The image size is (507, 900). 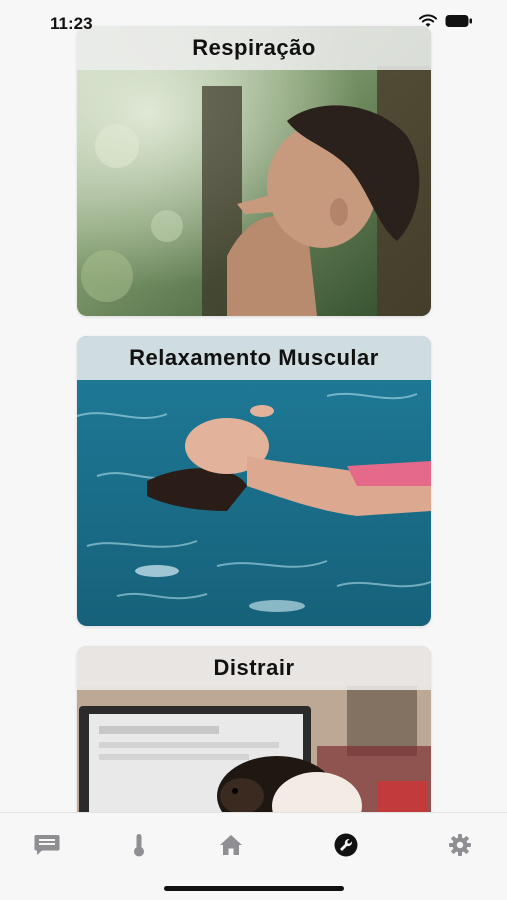 I want to click on battery-icon, so click(x=459, y=23).